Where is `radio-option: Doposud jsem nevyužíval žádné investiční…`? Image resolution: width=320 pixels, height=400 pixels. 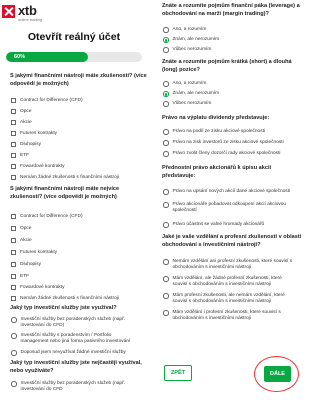 radio-option: Doposud jsem nevyužíval žádné investiční… is located at coordinates (68, 353).